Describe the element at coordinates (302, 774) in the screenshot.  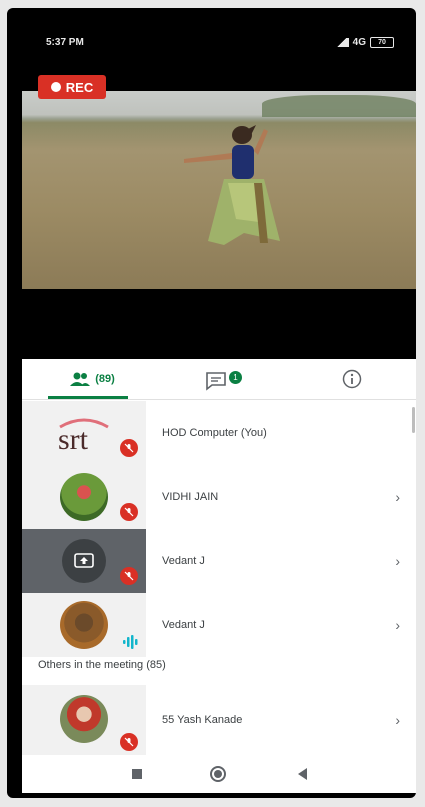
I see `back-icon` at that location.